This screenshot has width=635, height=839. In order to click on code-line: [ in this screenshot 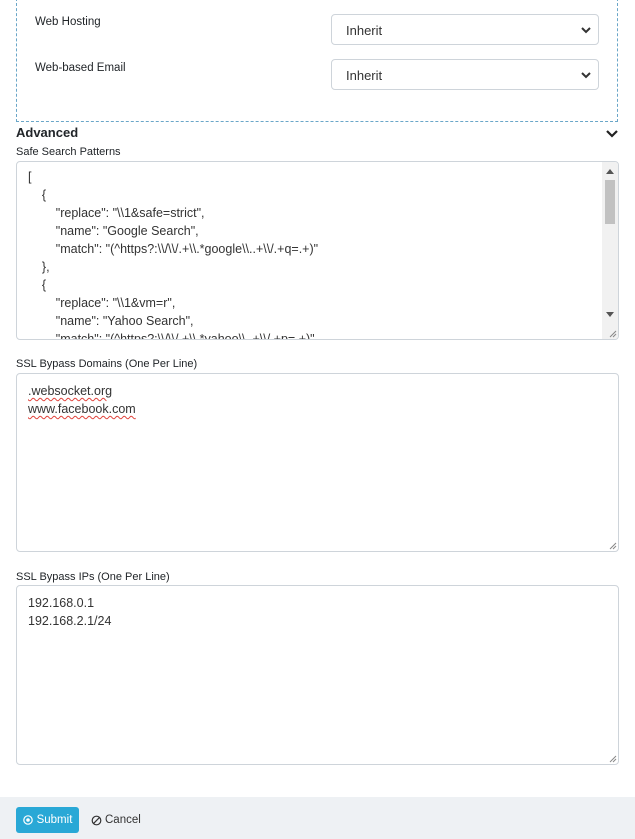, I will do `click(30, 177)`.